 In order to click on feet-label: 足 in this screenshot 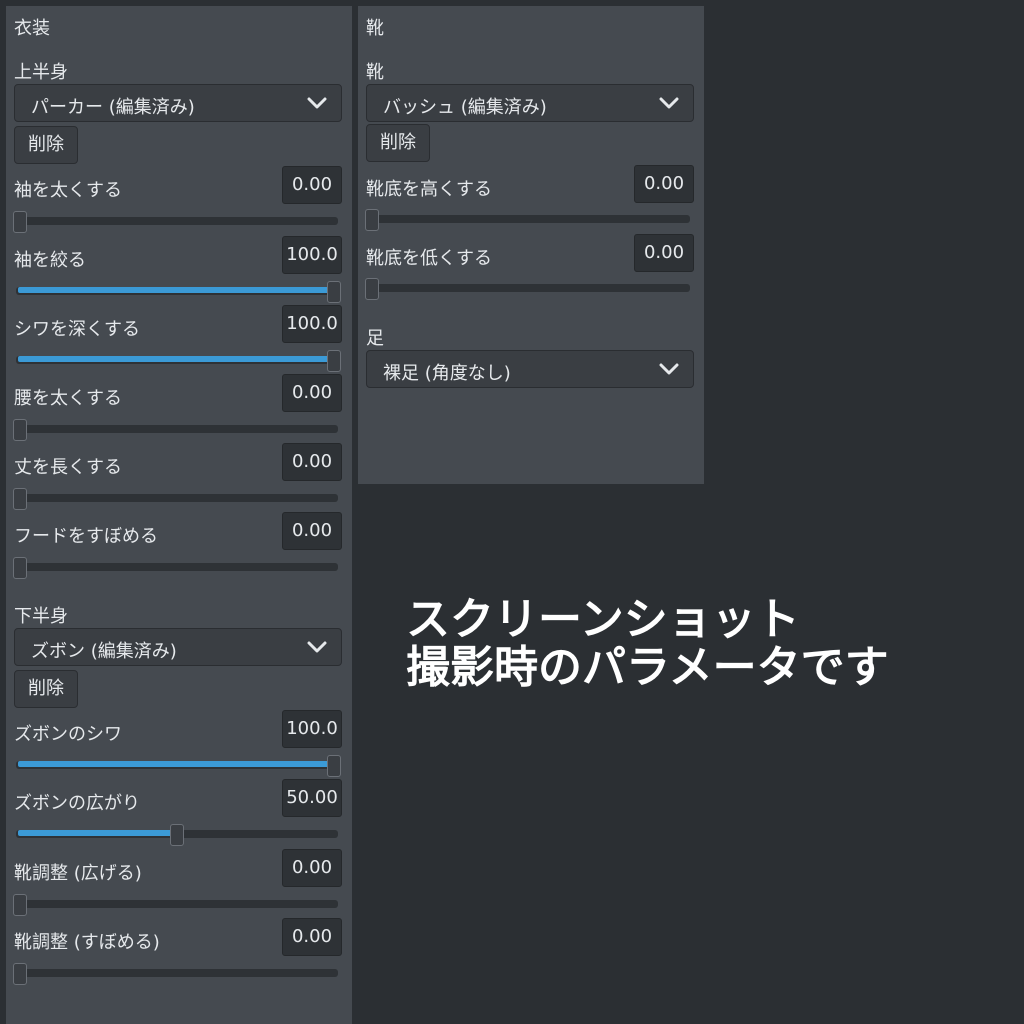, I will do `click(375, 338)`.